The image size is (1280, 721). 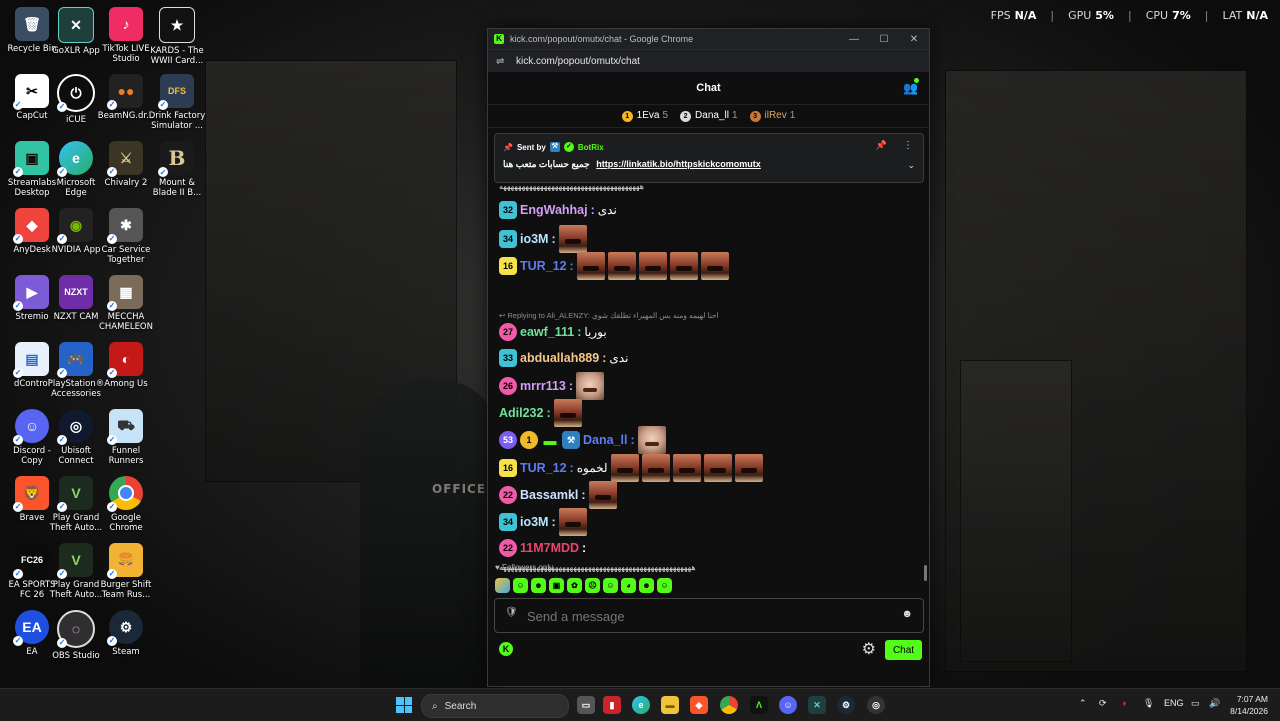 What do you see at coordinates (506, 649) in the screenshot?
I see `kick-points-icon: K` at bounding box center [506, 649].